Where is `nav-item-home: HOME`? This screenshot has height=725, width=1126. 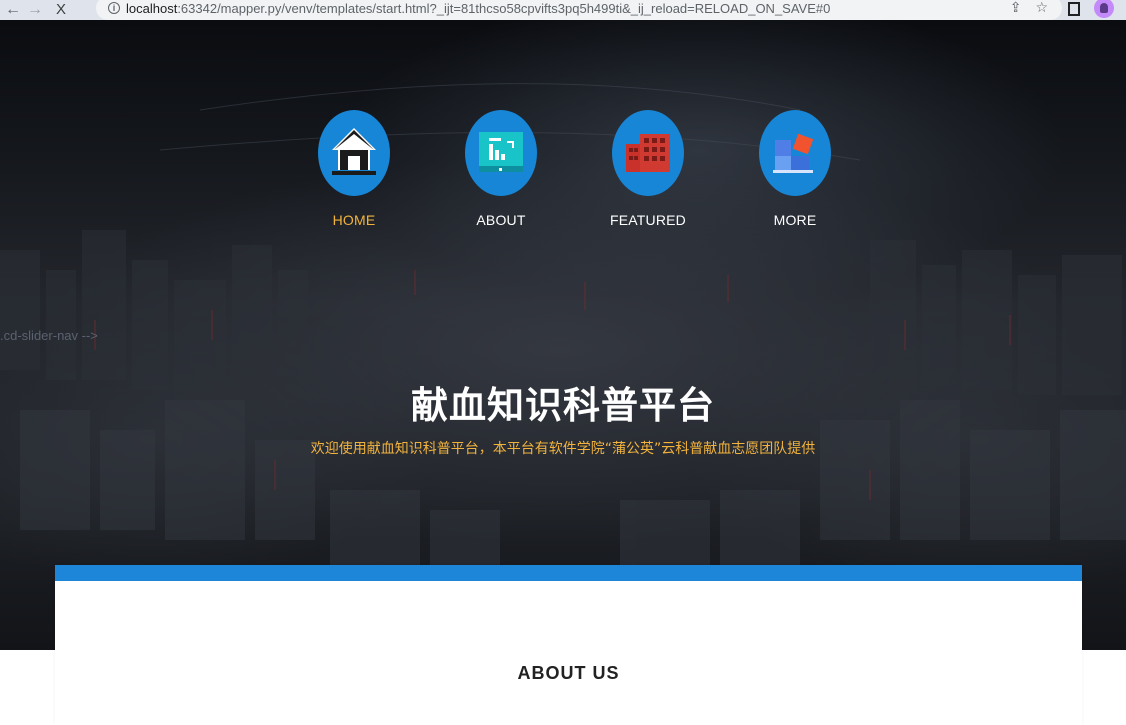 nav-item-home: HOME is located at coordinates (354, 169).